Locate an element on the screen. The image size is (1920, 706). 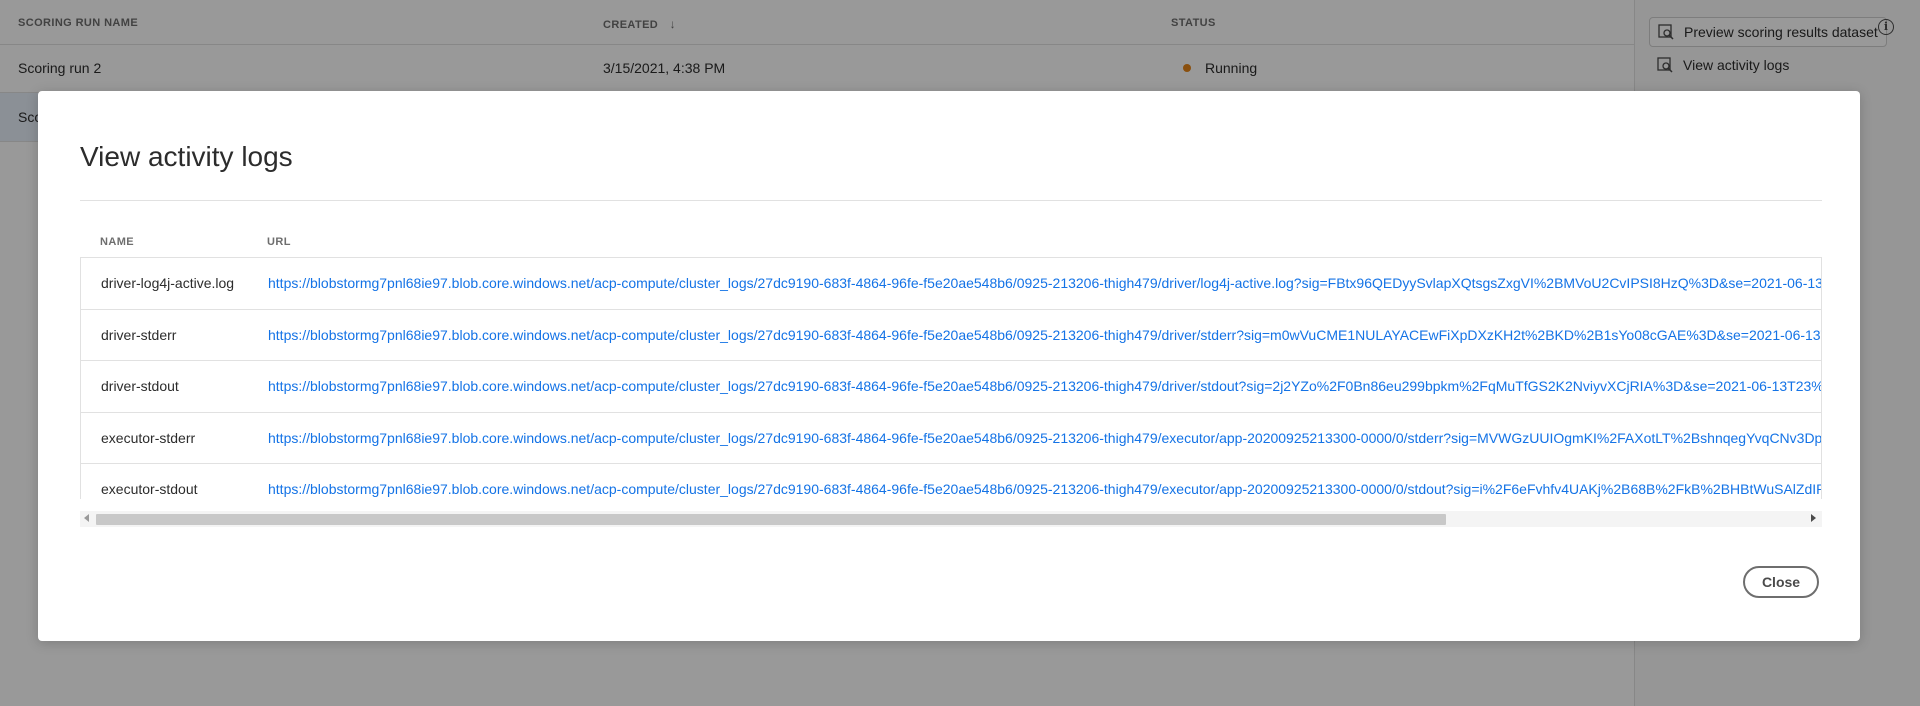
horizontal-scrollbar is located at coordinates (951, 519).